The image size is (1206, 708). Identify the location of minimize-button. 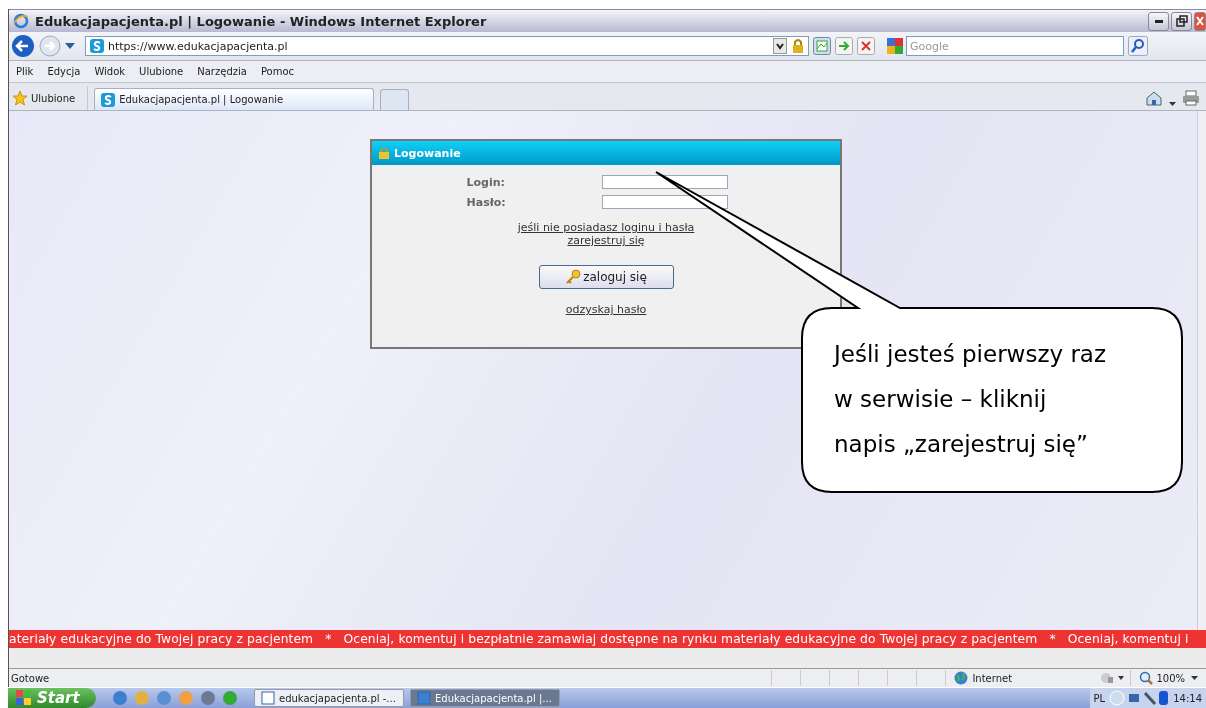
(1158, 21).